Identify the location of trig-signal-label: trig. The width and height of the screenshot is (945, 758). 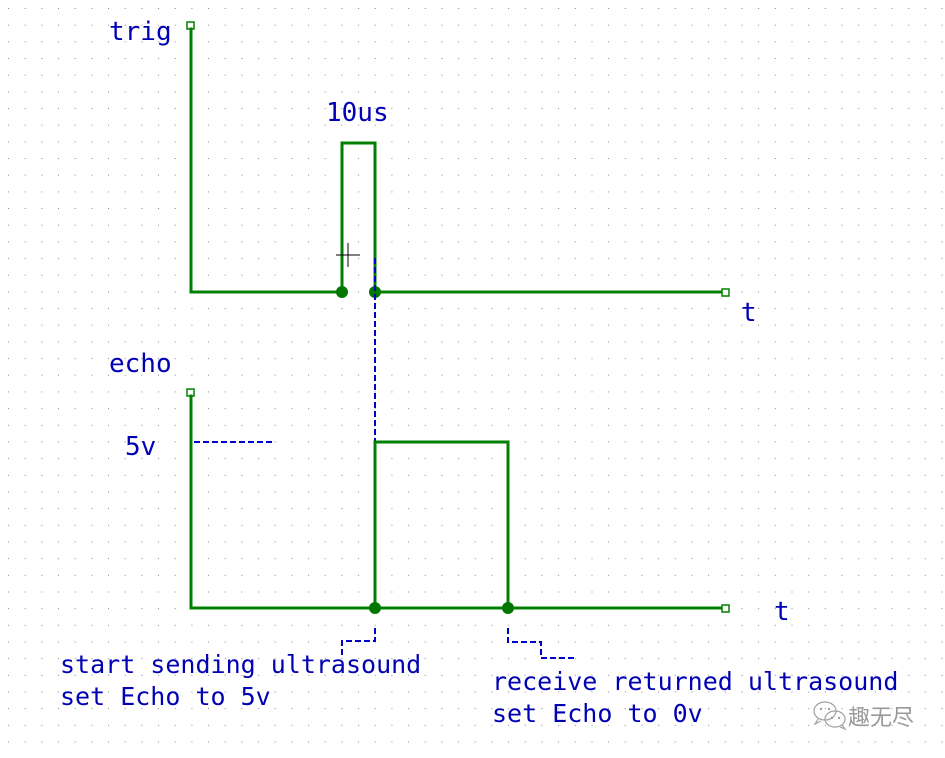
(140, 32).